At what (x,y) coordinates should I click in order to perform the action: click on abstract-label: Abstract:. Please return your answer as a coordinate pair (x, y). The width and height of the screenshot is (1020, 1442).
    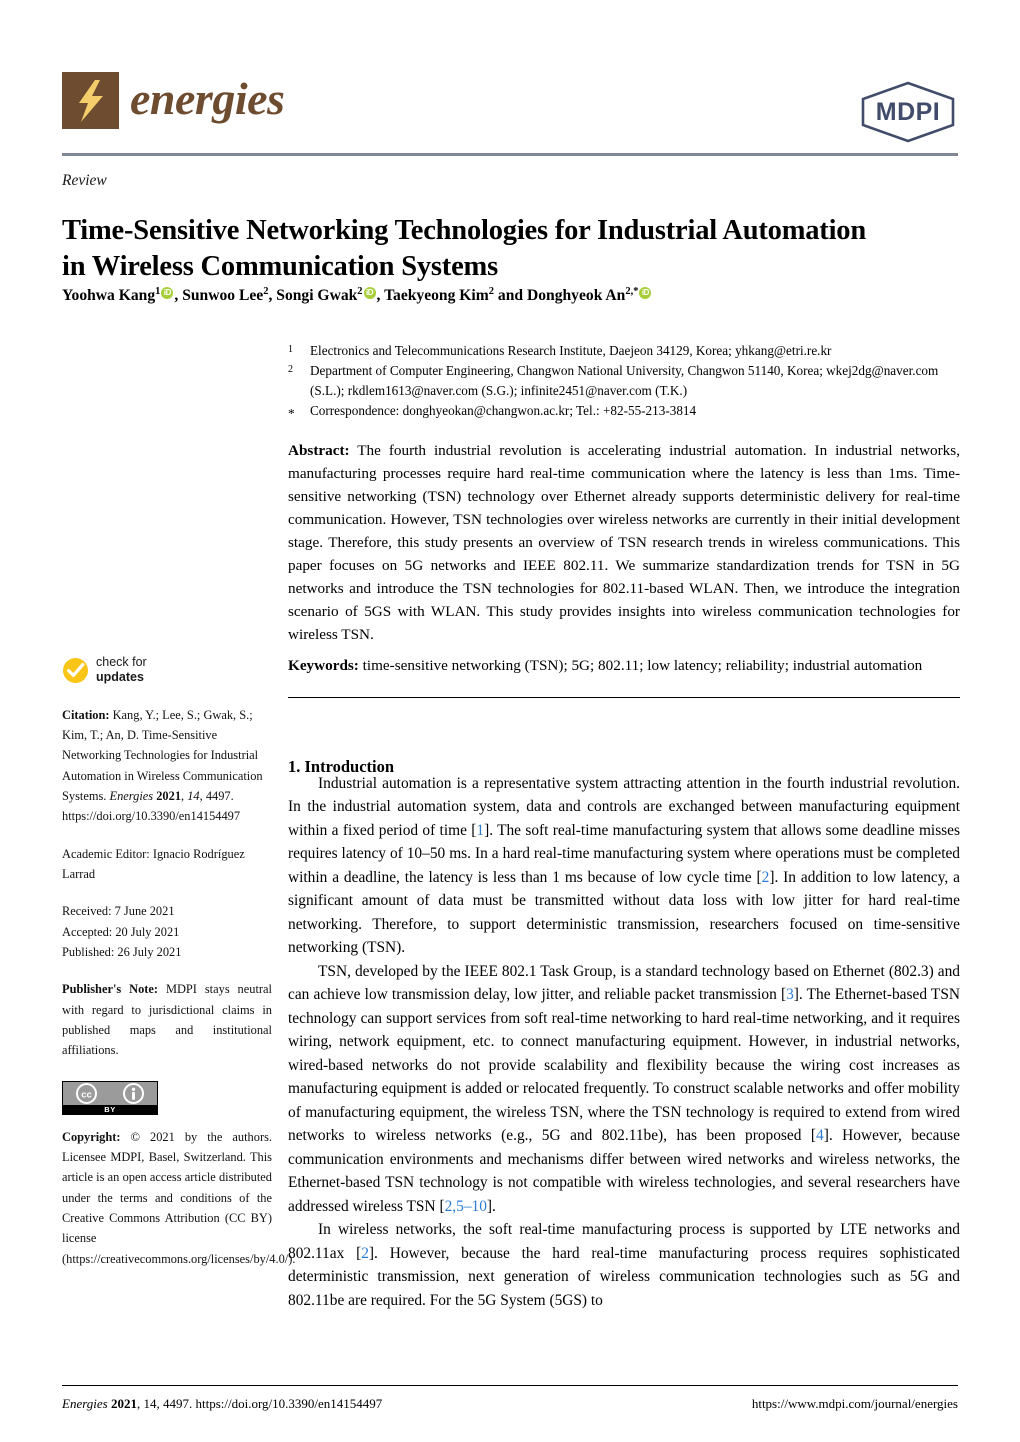
    Looking at the image, I should click on (319, 450).